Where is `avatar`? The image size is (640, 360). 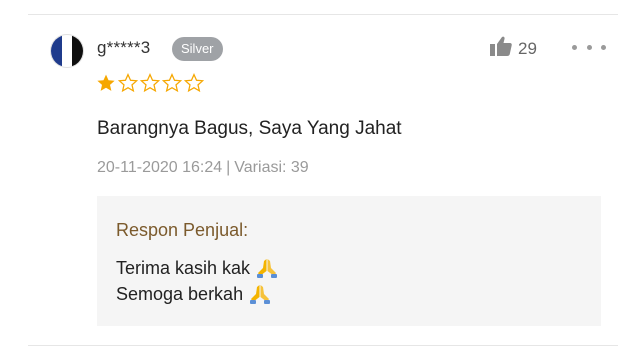 avatar is located at coordinates (67, 51).